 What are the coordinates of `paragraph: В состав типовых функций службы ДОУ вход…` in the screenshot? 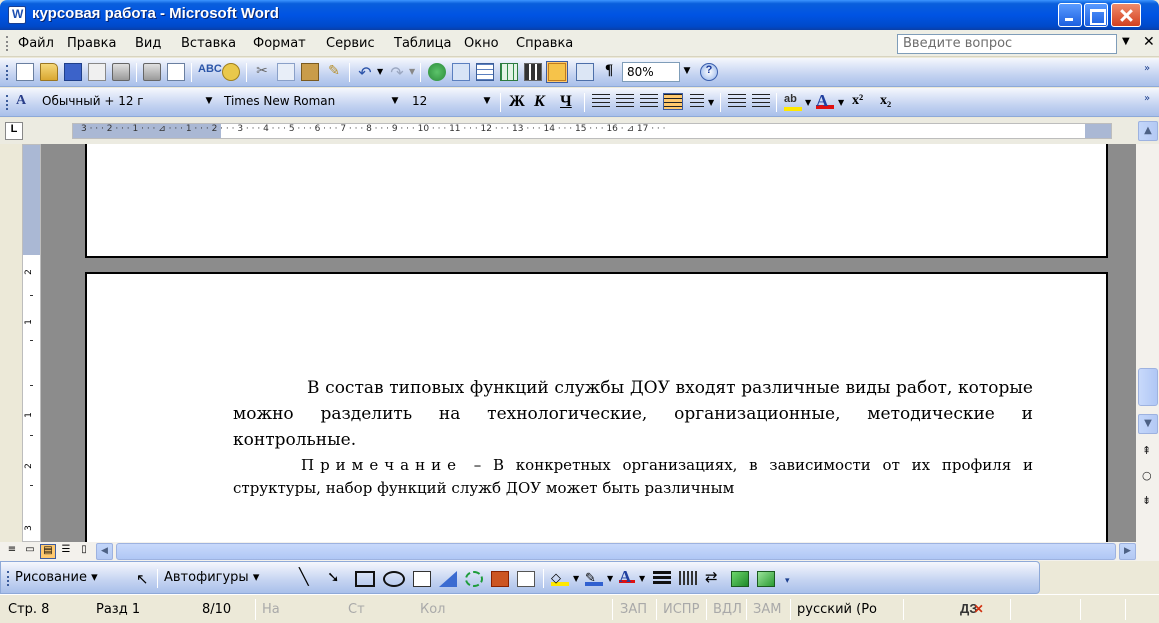 It's located at (633, 414).